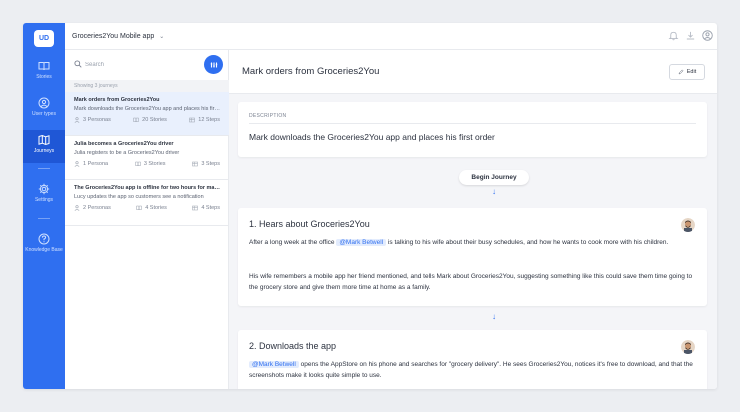 This screenshot has height=412, width=740. I want to click on steps-count: 12 Steps, so click(204, 120).